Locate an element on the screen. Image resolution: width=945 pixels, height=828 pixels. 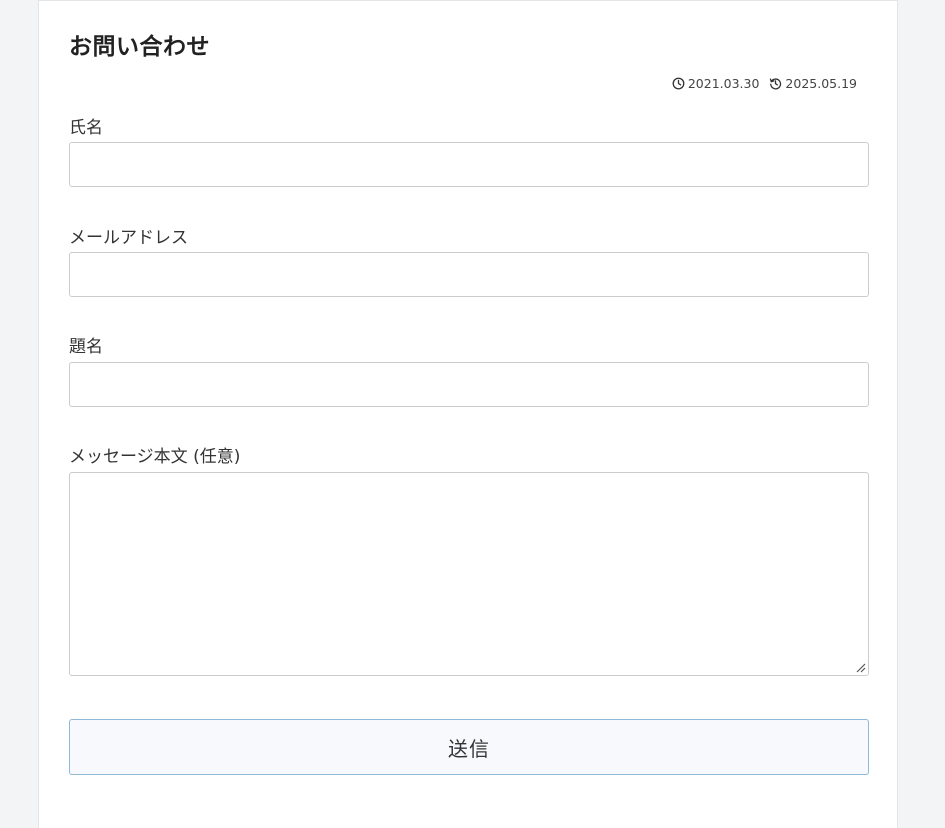
updated-date: 2025.05.19 is located at coordinates (813, 83).